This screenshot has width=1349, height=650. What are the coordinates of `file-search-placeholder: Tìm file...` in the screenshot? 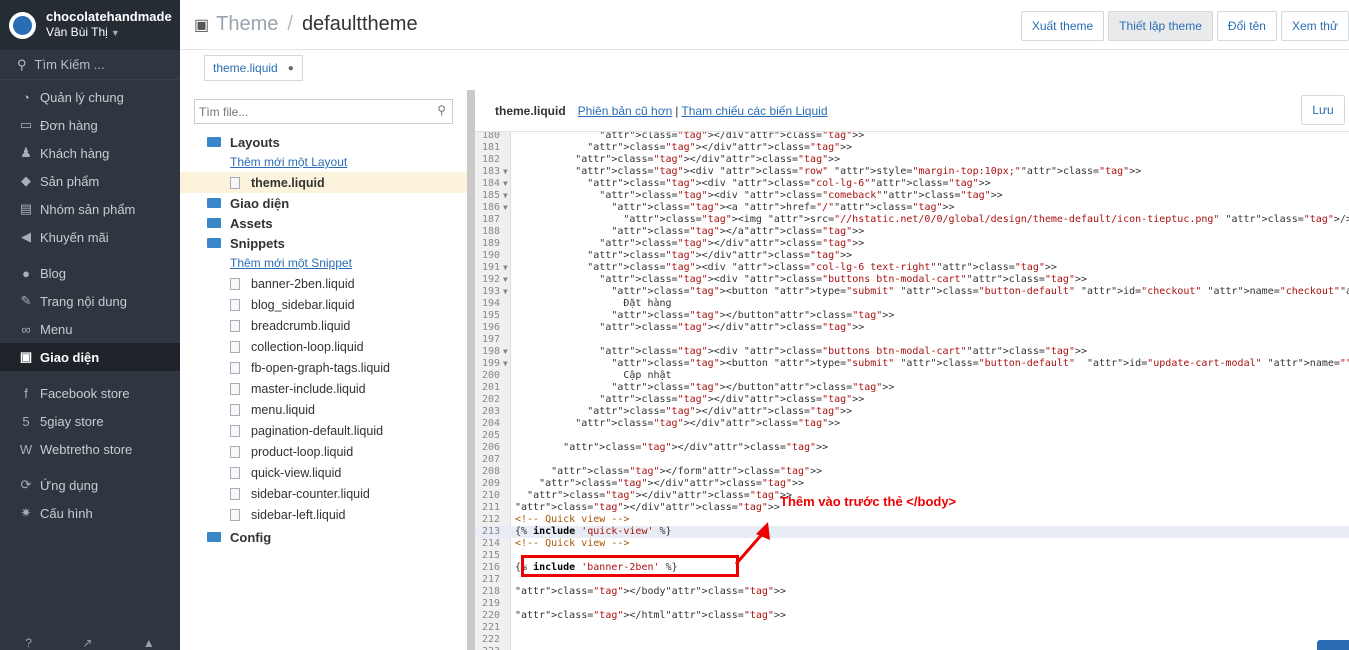 It's located at (224, 111).